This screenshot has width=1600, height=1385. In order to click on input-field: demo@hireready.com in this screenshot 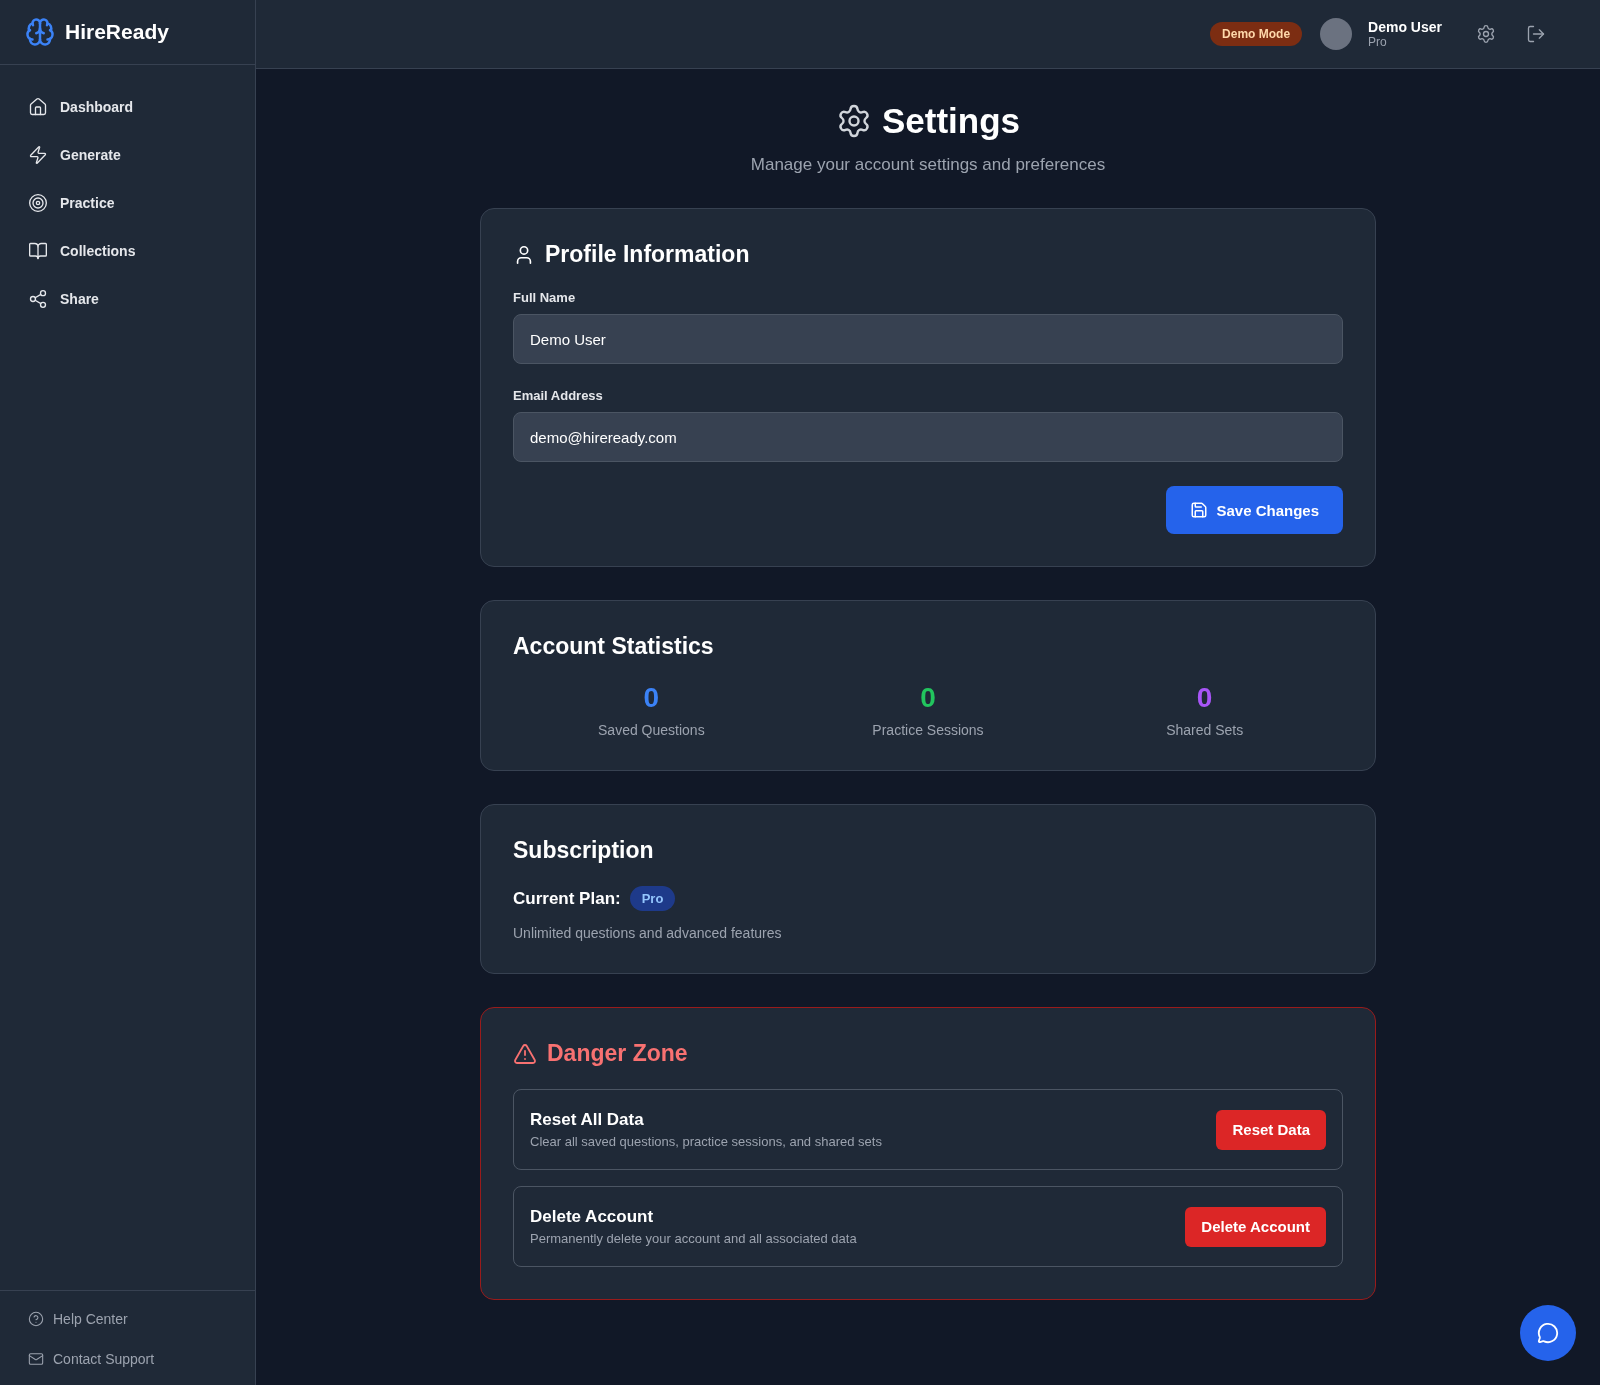, I will do `click(928, 437)`.